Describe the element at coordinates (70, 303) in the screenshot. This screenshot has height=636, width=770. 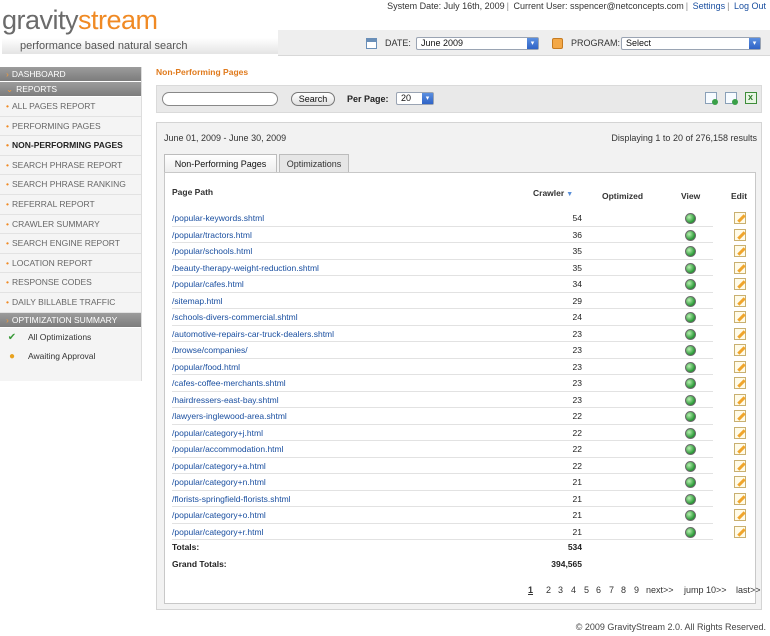
I see `sidebar-item-daily-billable-traffic: • DAILY BILLABLE TRAFFIC` at that location.